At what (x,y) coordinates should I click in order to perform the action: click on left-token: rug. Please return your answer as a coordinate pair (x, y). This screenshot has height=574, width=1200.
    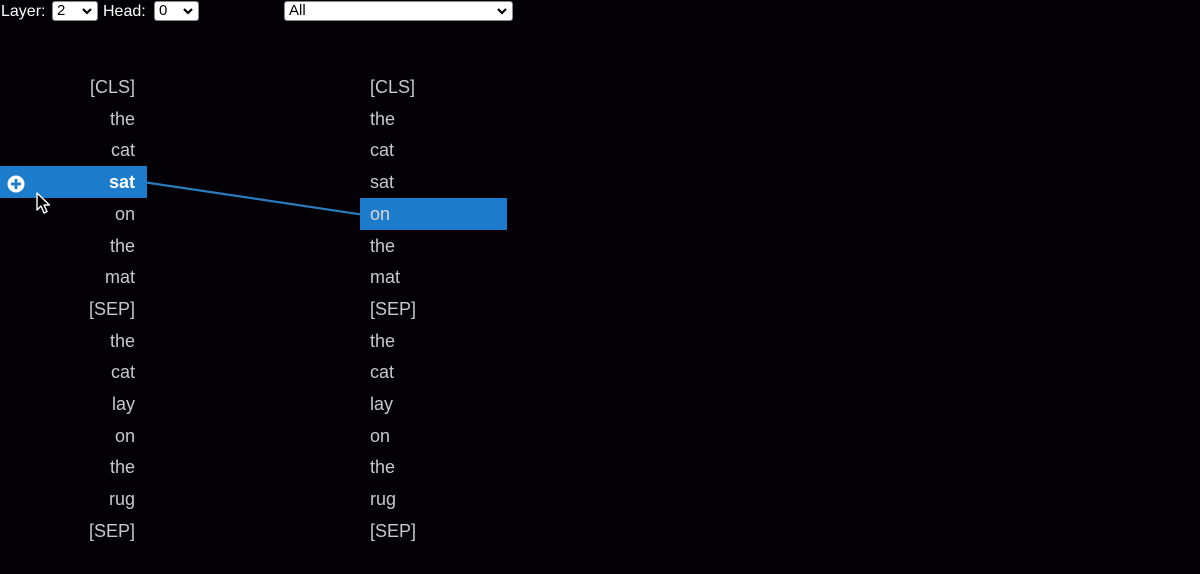
    Looking at the image, I should click on (73, 499).